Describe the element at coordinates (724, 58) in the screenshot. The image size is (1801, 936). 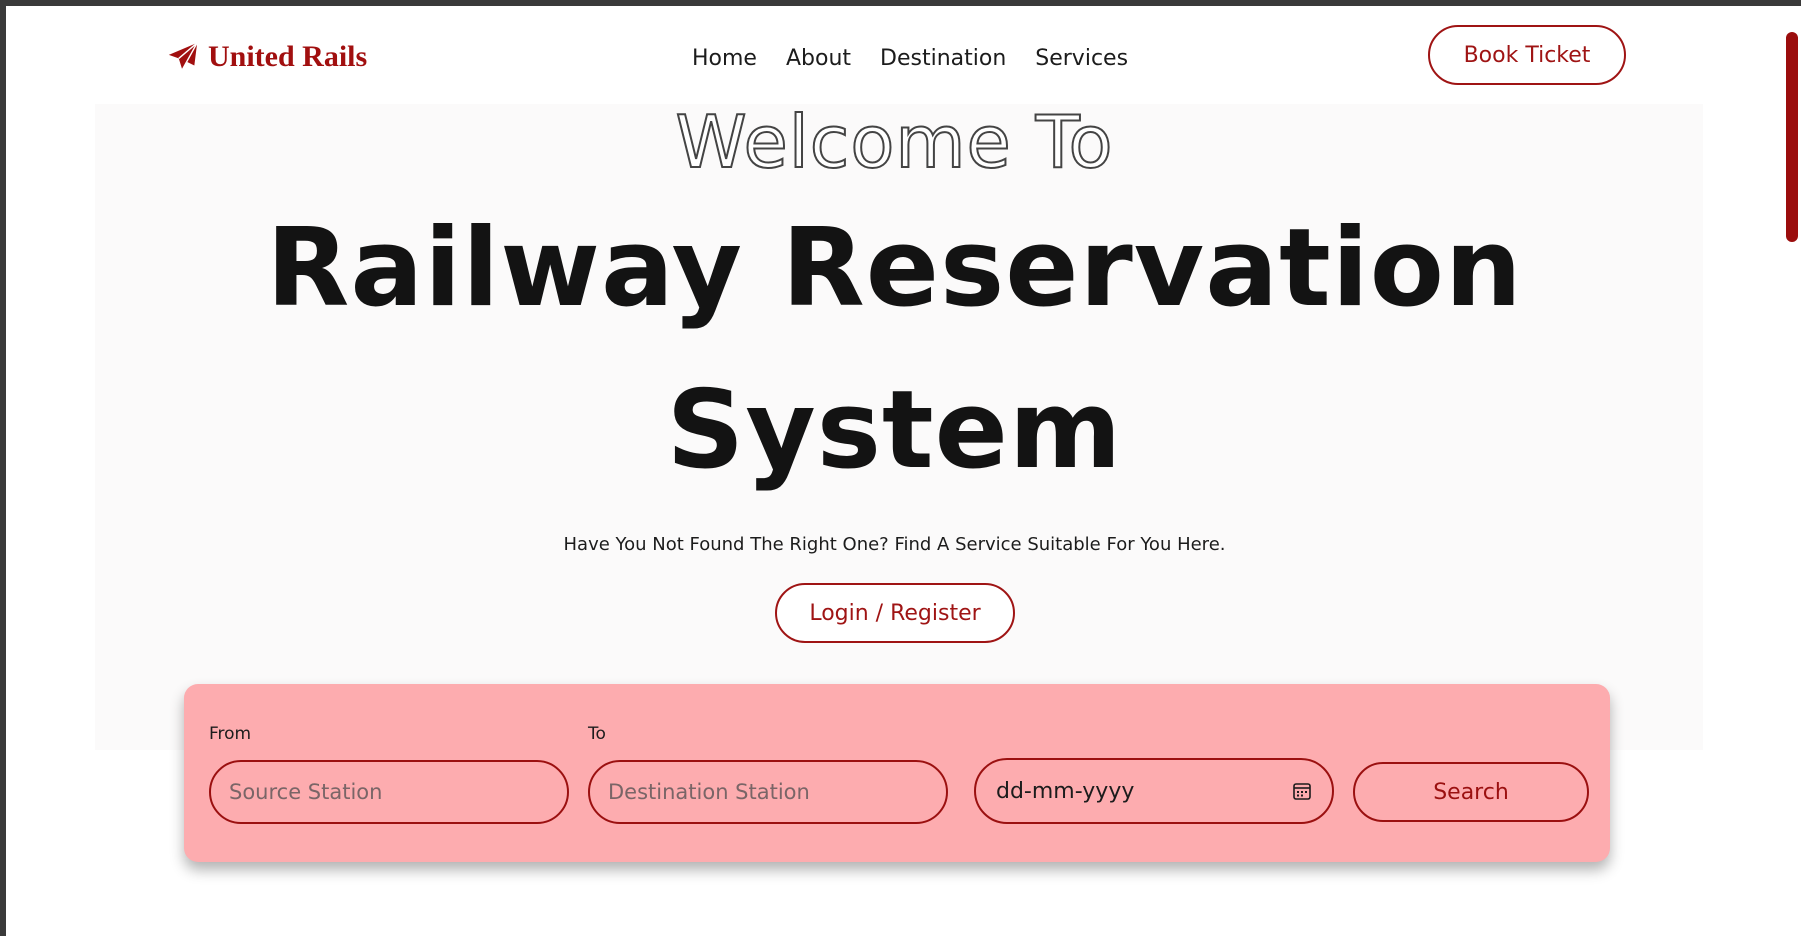
I see `nav-link-home: Home` at that location.